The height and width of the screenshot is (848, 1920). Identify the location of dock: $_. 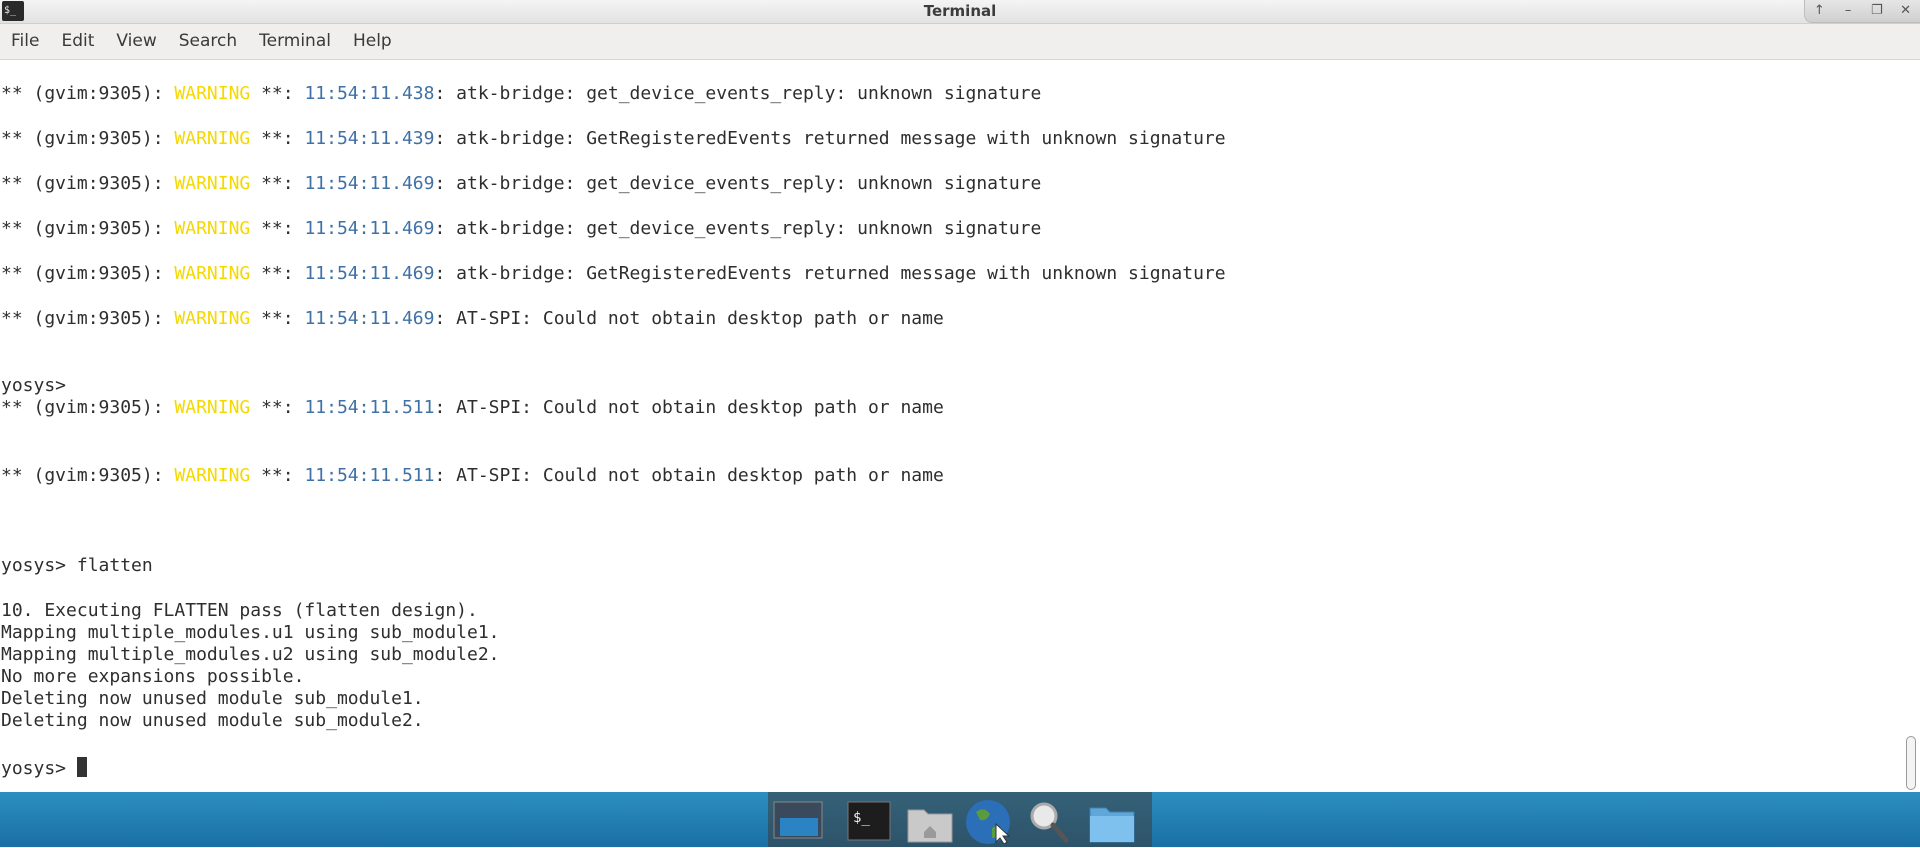
(960, 819).